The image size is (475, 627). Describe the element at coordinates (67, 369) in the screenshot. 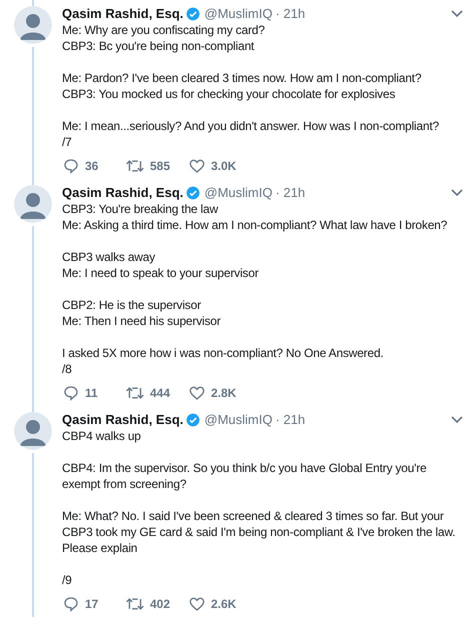

I see `tweet-text: /8` at that location.